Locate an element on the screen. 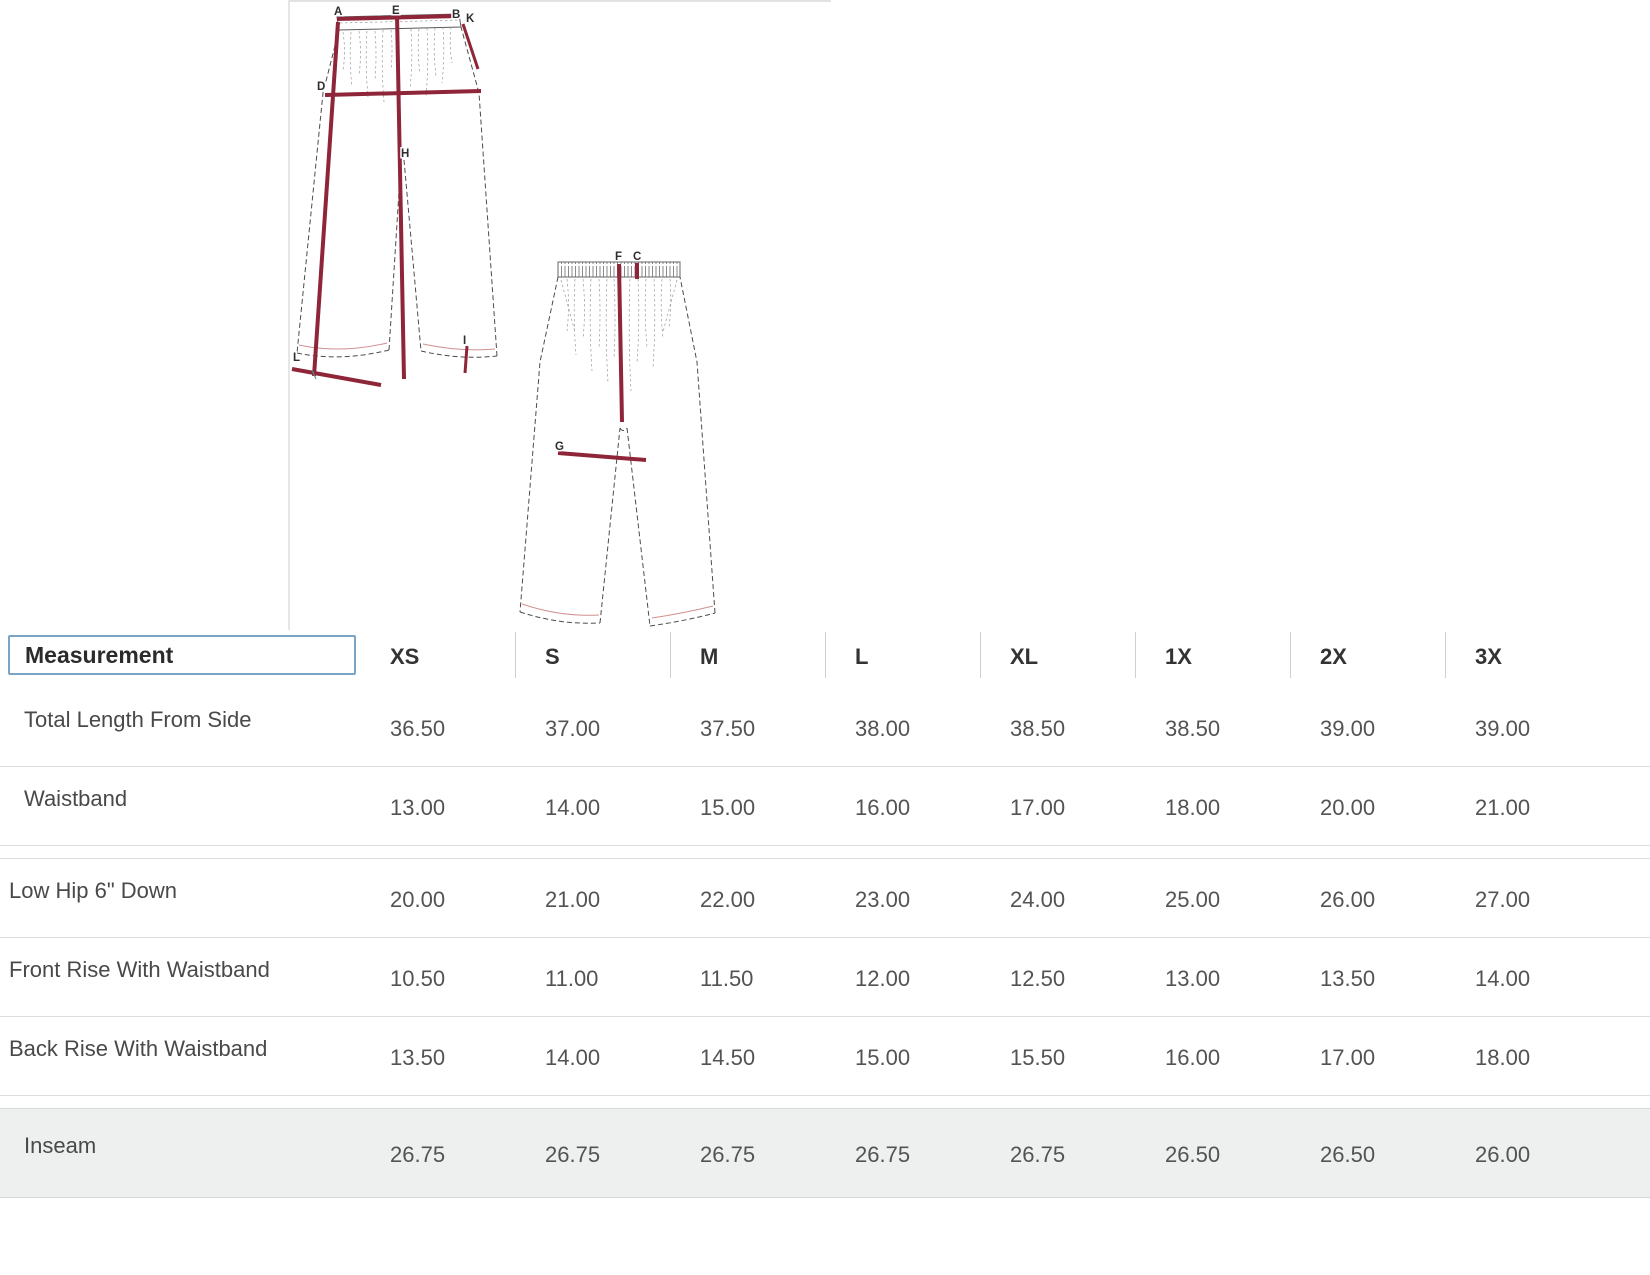 Image resolution: width=1650 pixels, height=1275 pixels. measure-label-d: D is located at coordinates (321, 87).